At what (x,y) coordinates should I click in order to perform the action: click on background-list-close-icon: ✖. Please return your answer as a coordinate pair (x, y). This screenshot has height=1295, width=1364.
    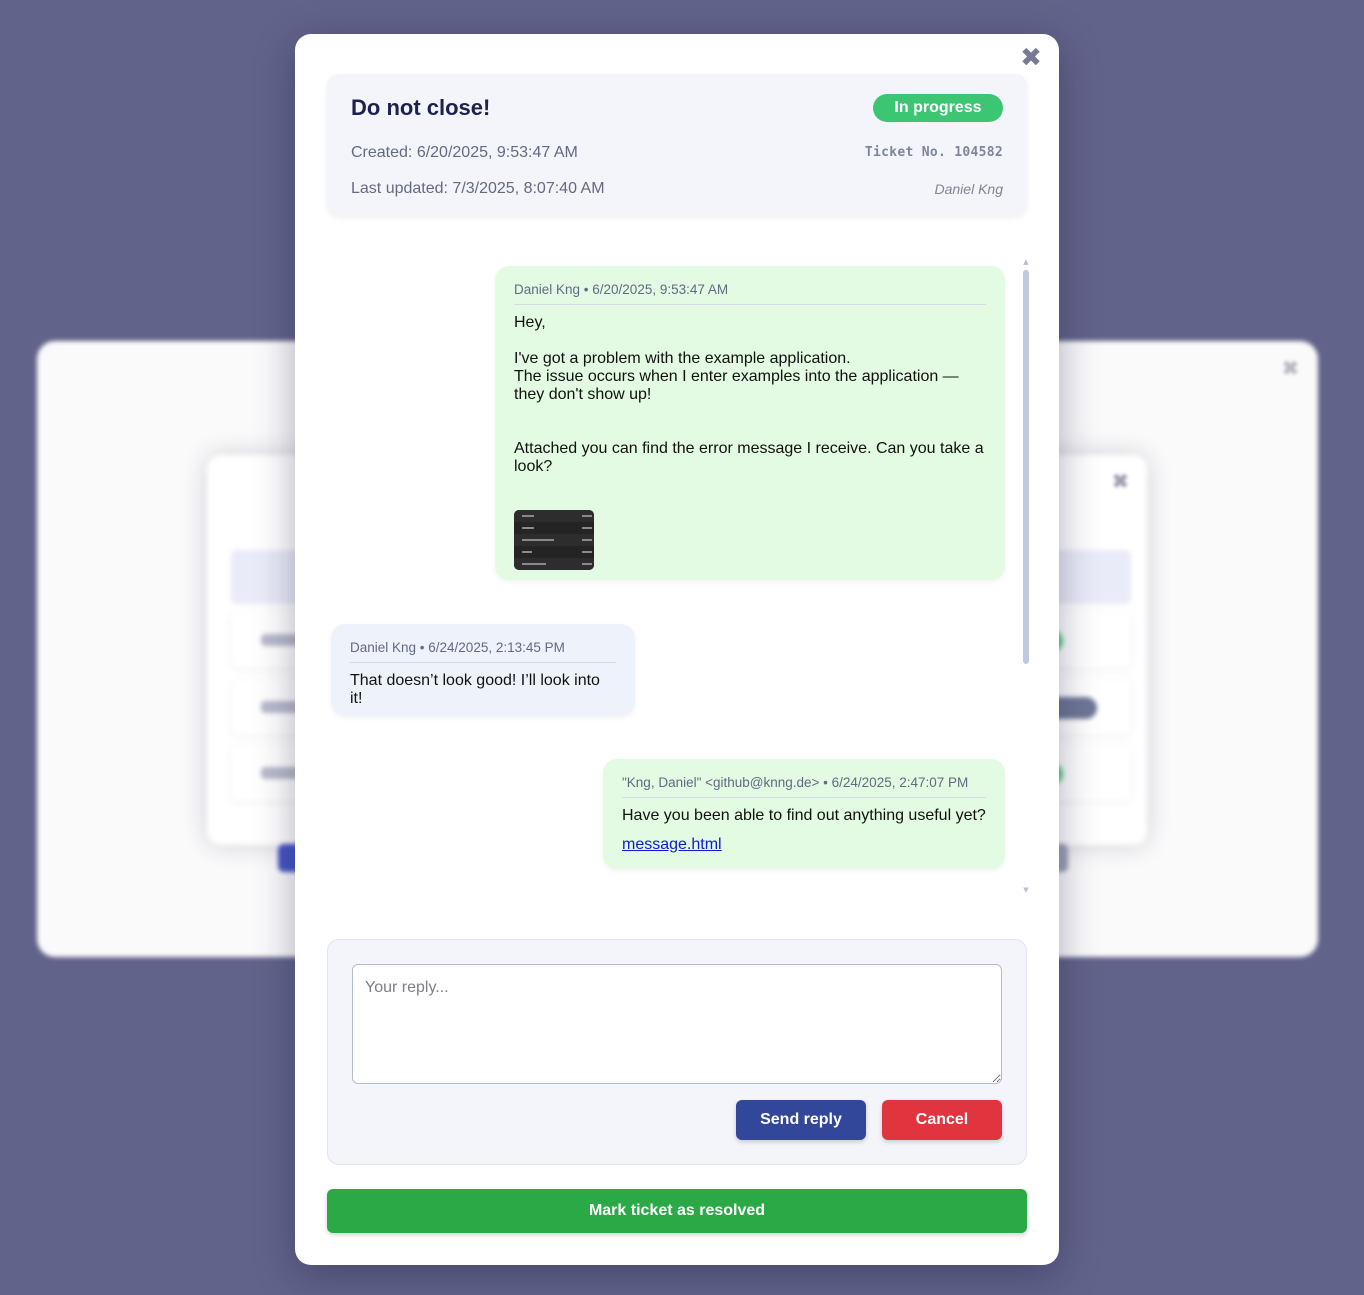
    Looking at the image, I should click on (1120, 482).